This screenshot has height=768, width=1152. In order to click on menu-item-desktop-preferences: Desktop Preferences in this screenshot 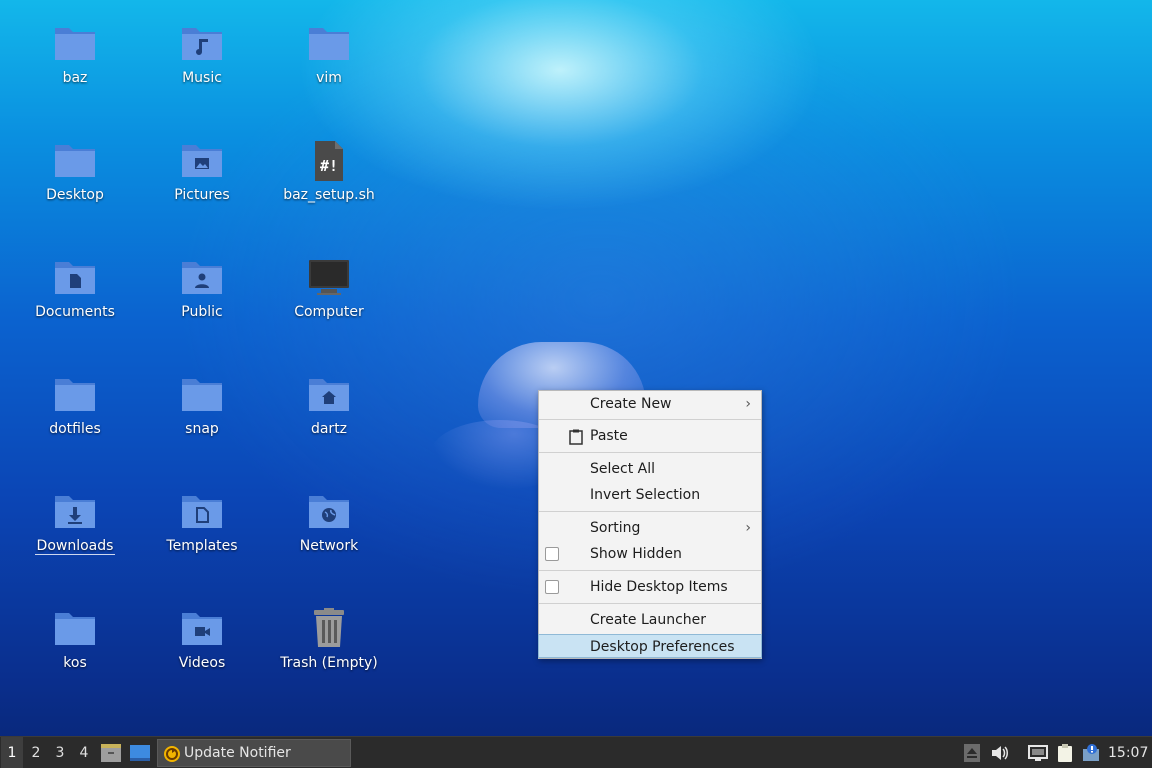, I will do `click(650, 646)`.